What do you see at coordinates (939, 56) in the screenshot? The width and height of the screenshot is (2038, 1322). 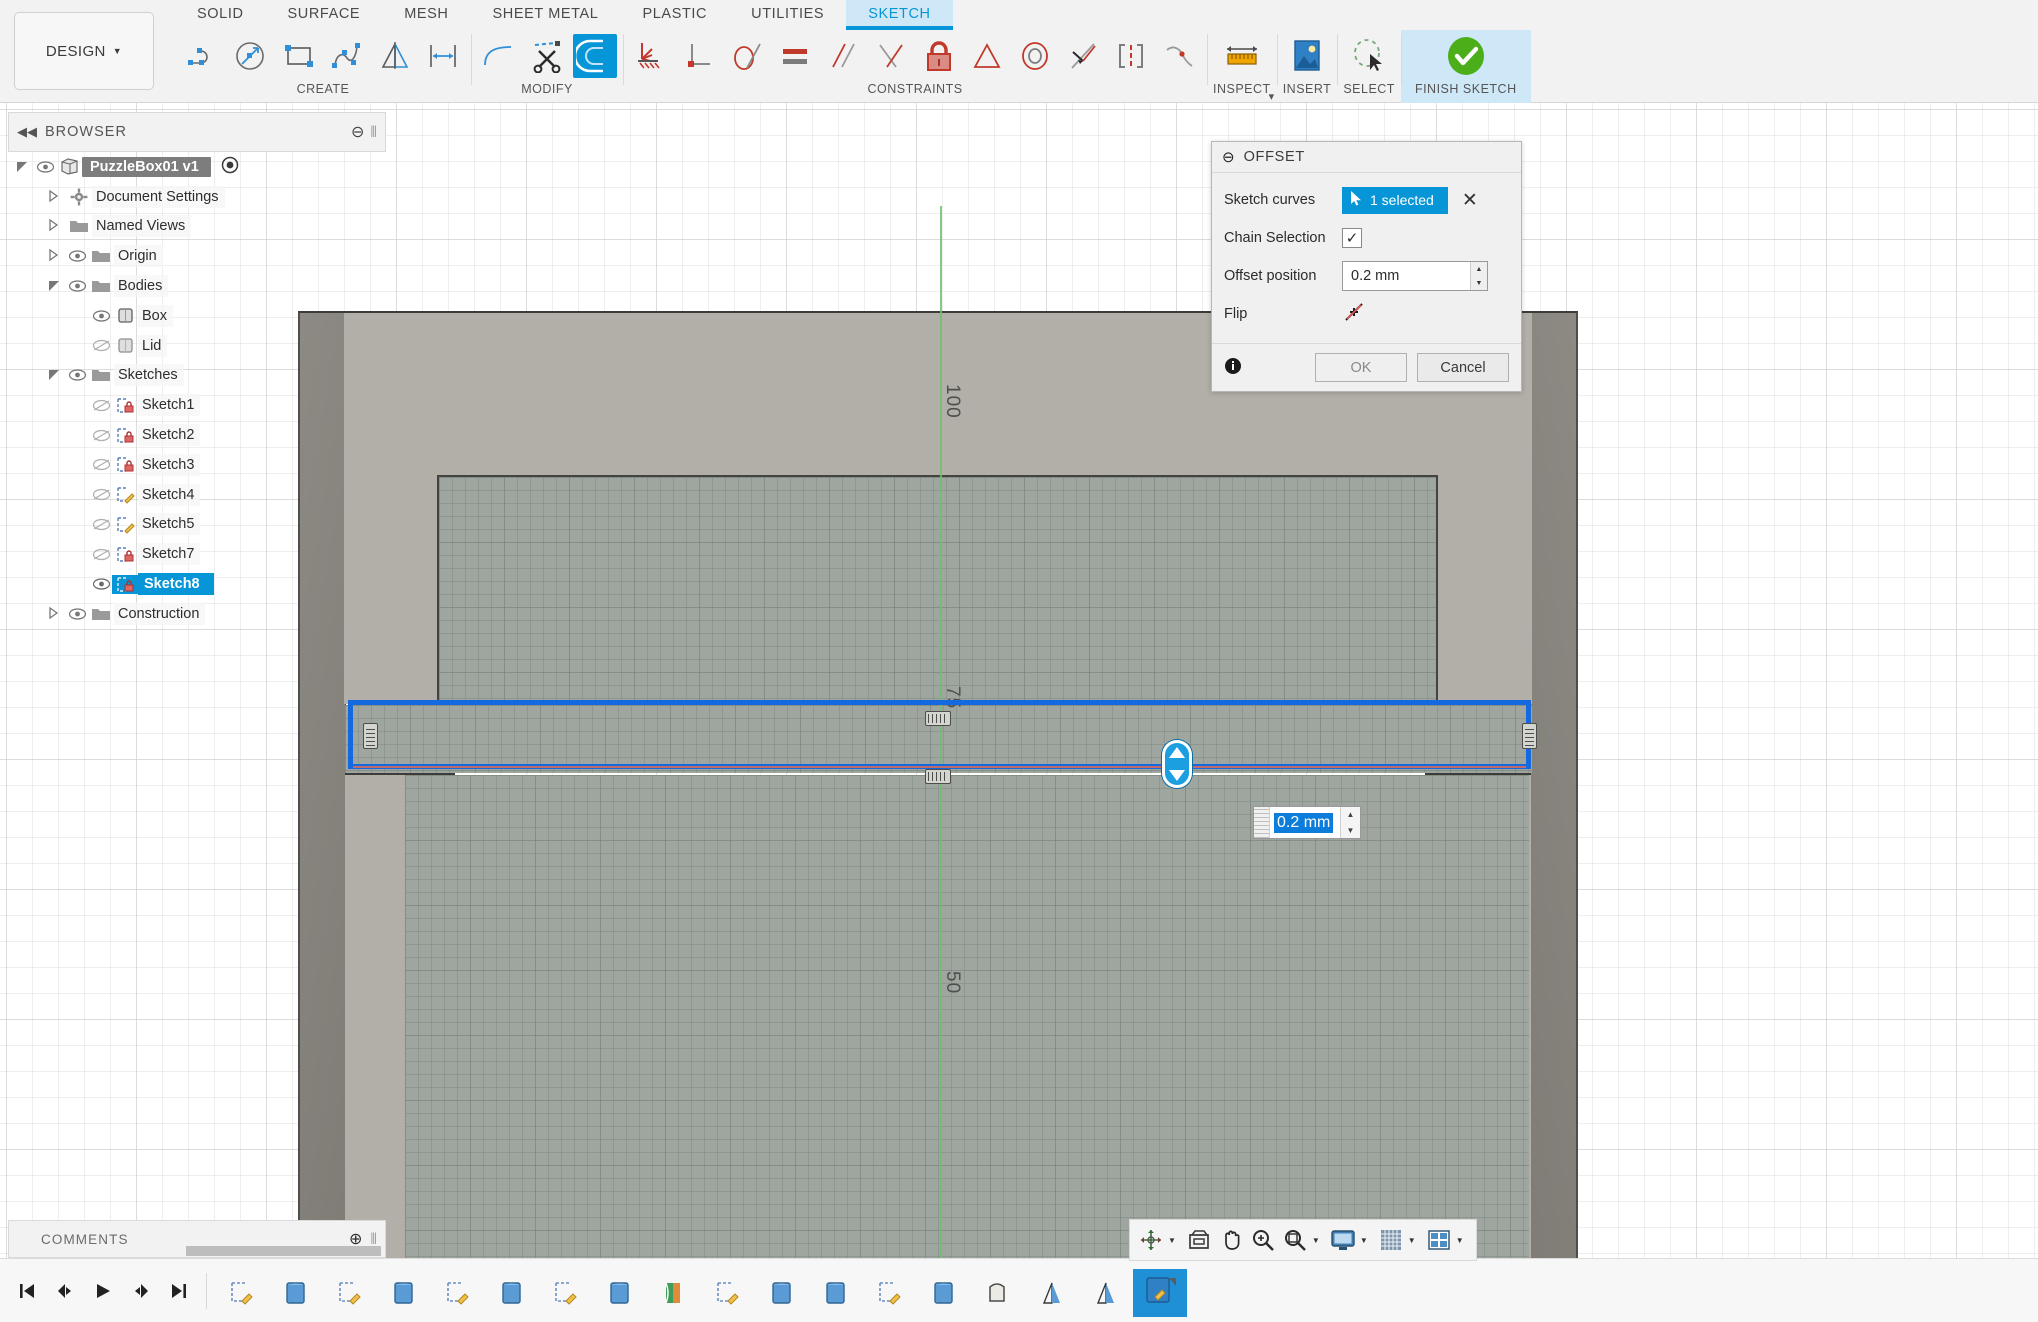 I see `lock-icon` at bounding box center [939, 56].